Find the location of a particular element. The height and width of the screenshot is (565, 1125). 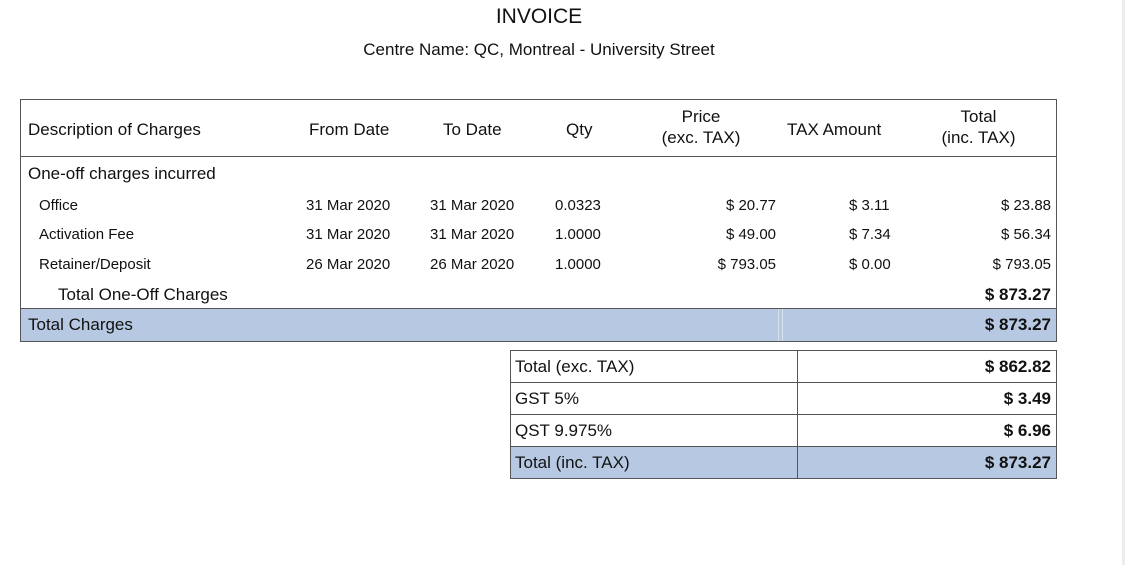

header-tax-amount: TAX Amount is located at coordinates (834, 129).